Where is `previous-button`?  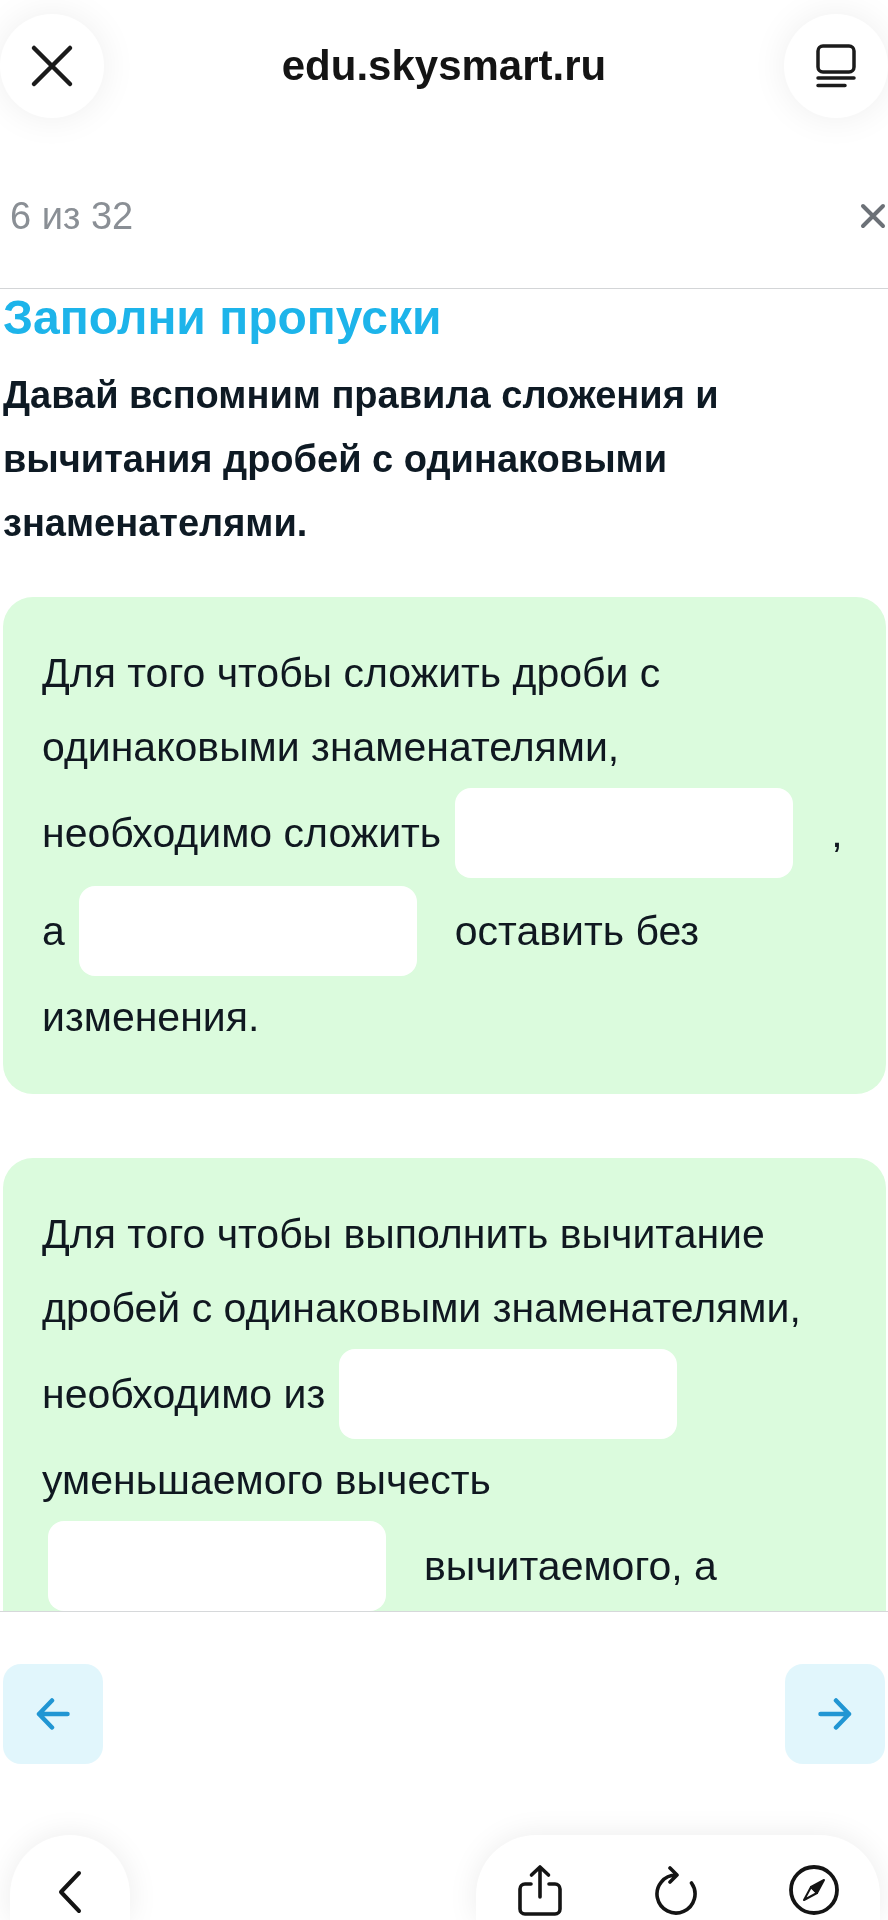 previous-button is located at coordinates (53, 1714).